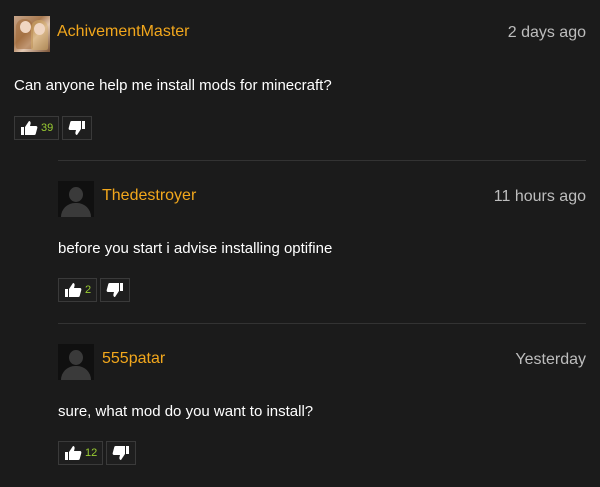 Image resolution: width=600 pixels, height=487 pixels. I want to click on username-link: 555patar, so click(133, 359).